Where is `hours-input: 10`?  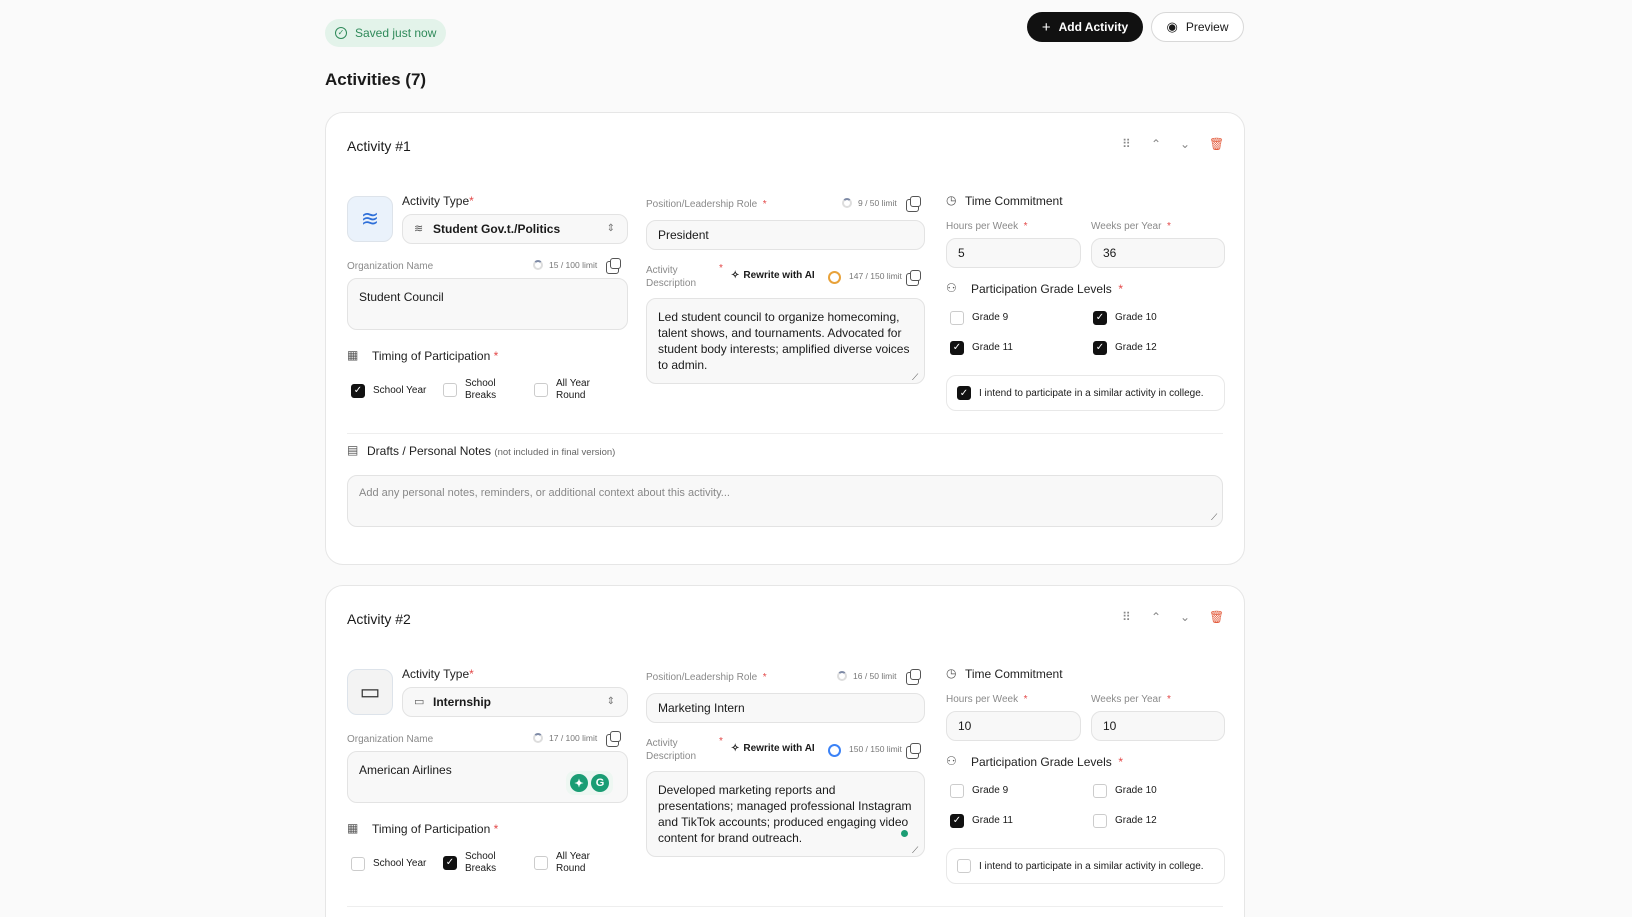
hours-input: 10 is located at coordinates (1013, 726).